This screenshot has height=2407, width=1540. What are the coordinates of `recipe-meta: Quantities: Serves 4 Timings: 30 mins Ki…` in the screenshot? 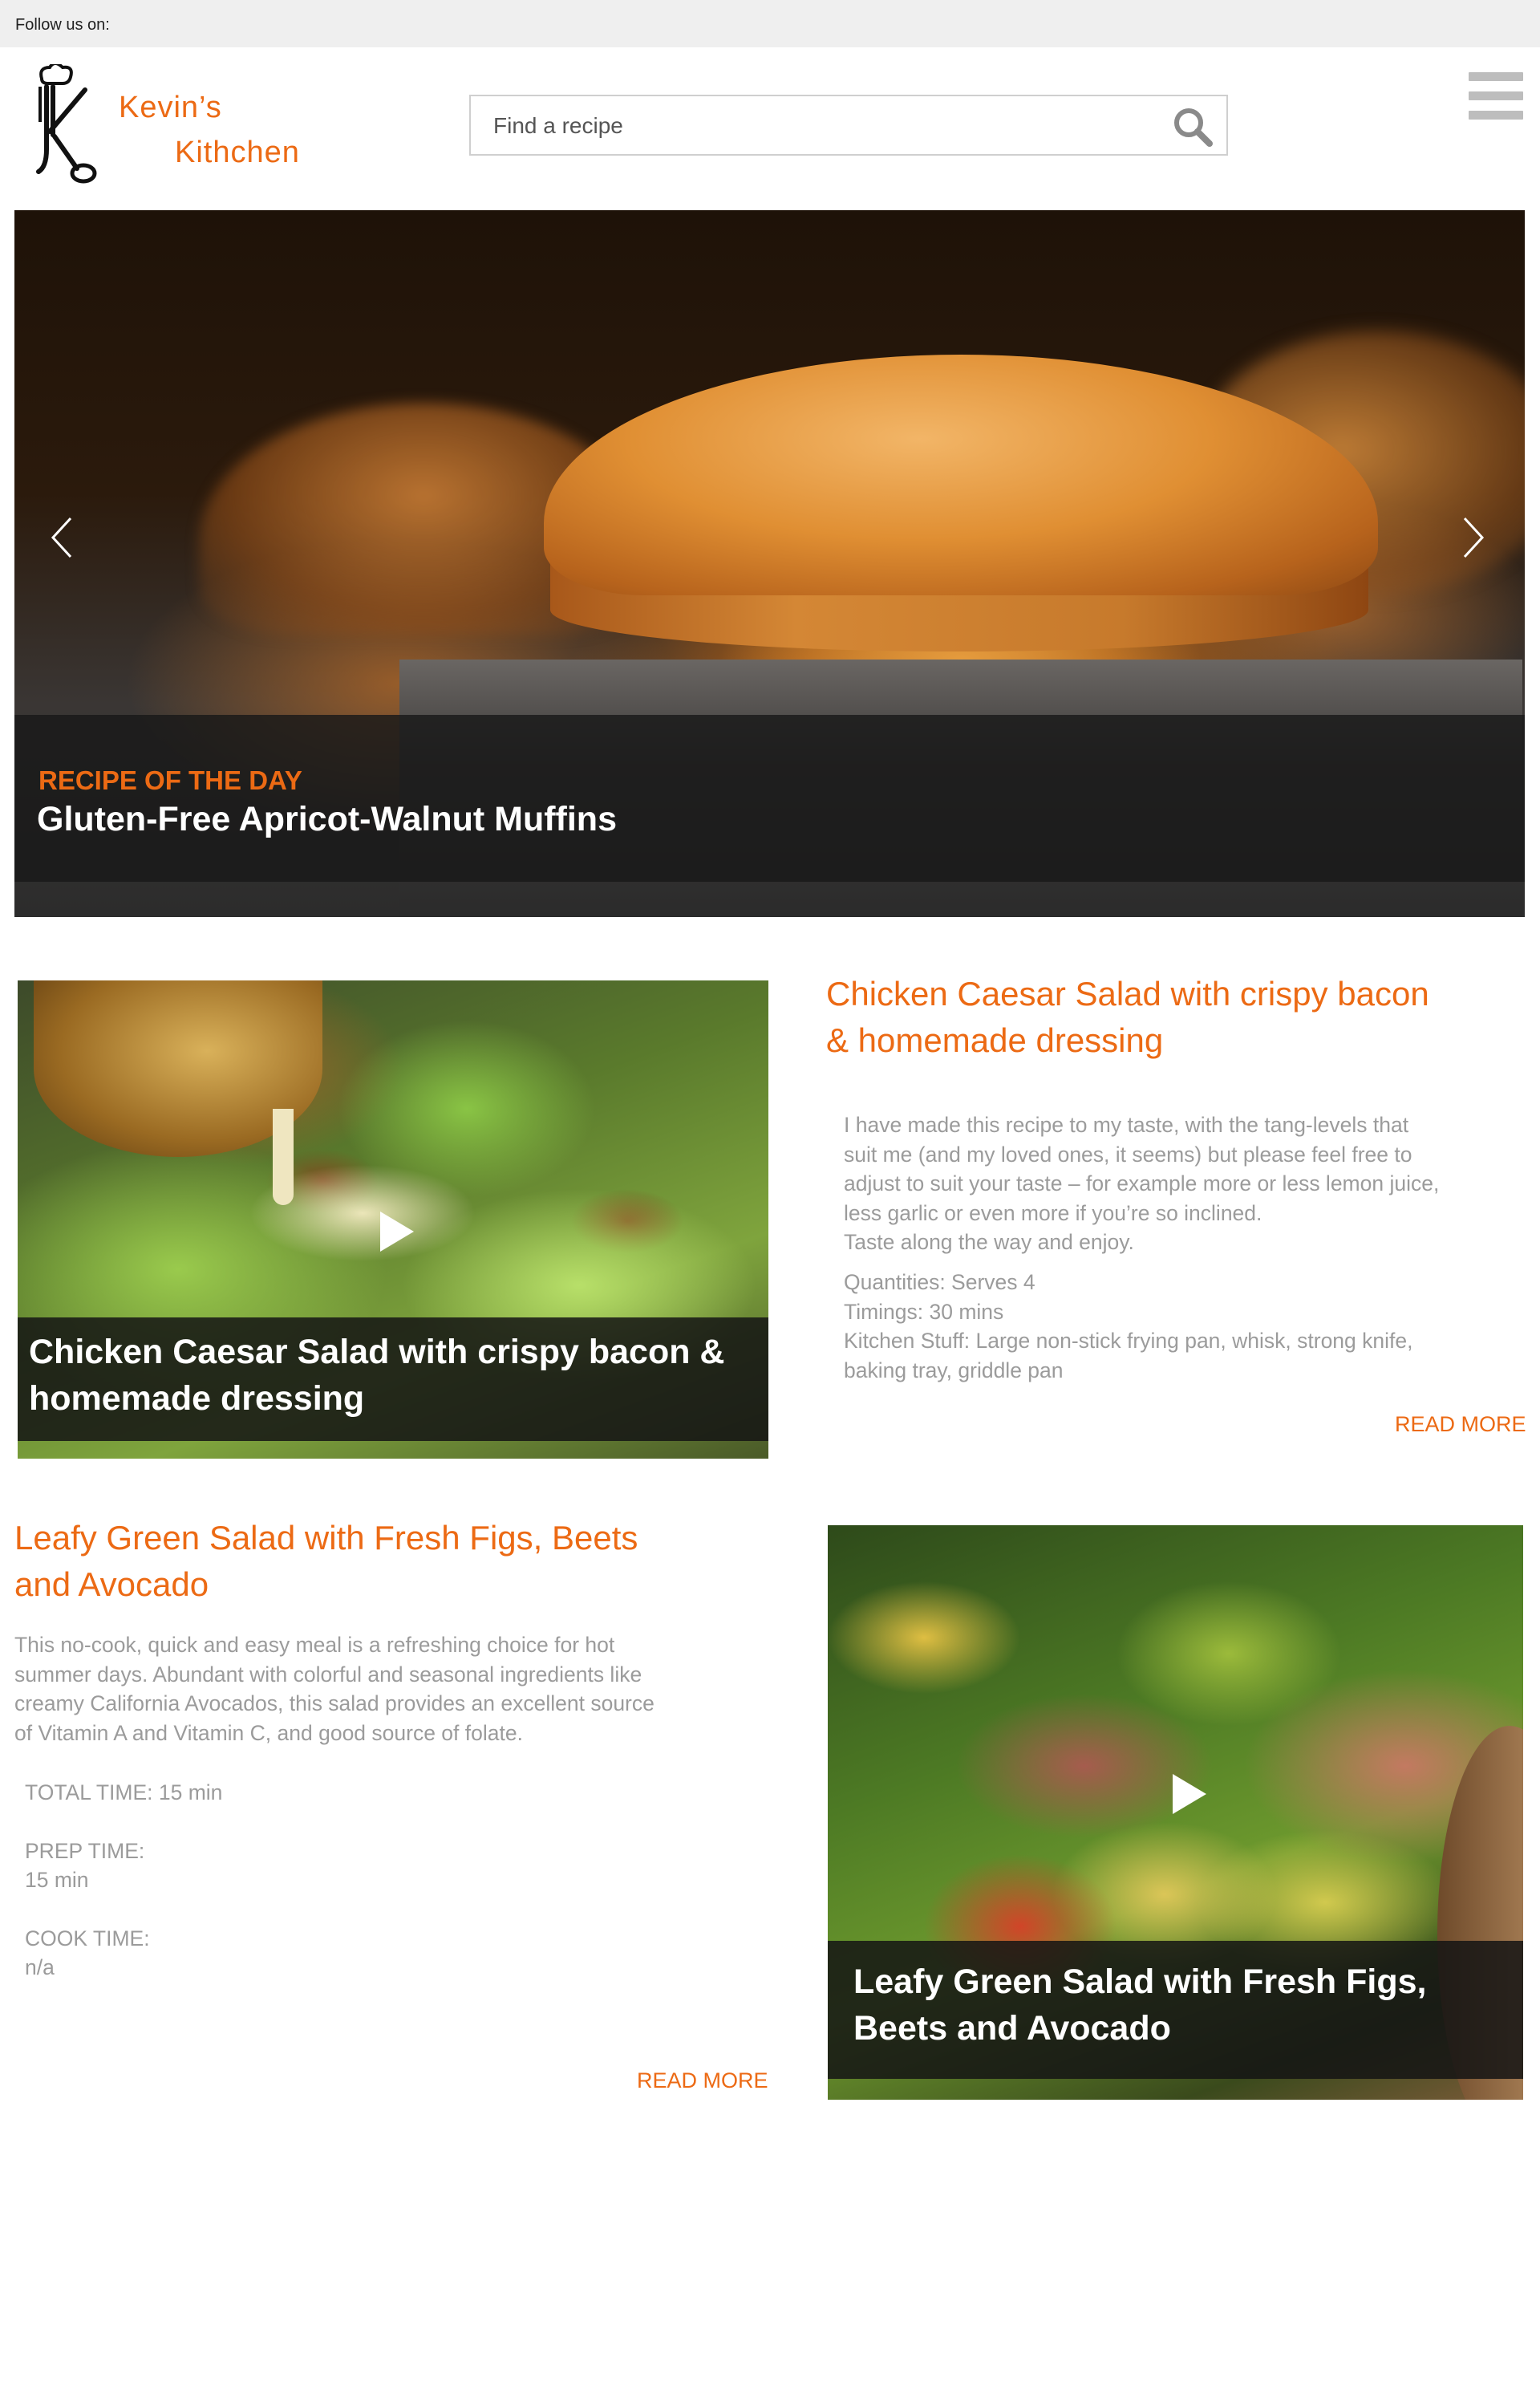 It's located at (1173, 1327).